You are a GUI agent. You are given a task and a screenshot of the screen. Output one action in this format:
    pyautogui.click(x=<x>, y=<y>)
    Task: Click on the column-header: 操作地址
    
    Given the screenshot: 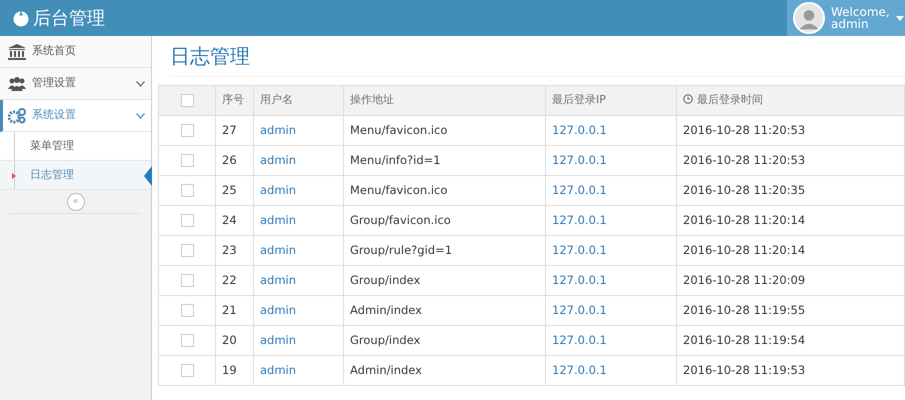 What is the action you would take?
    pyautogui.click(x=445, y=101)
    